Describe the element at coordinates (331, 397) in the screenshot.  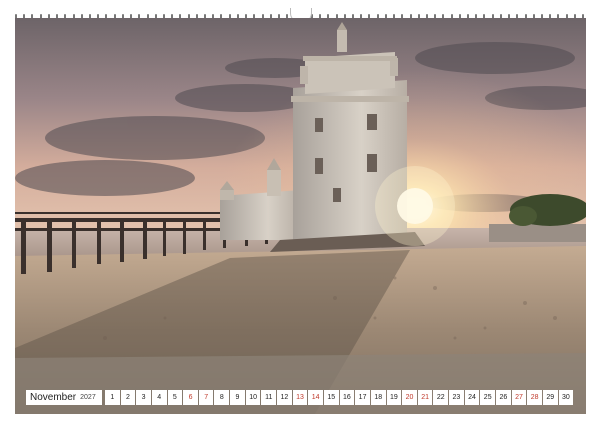
I see `day-cell: 15` at that location.